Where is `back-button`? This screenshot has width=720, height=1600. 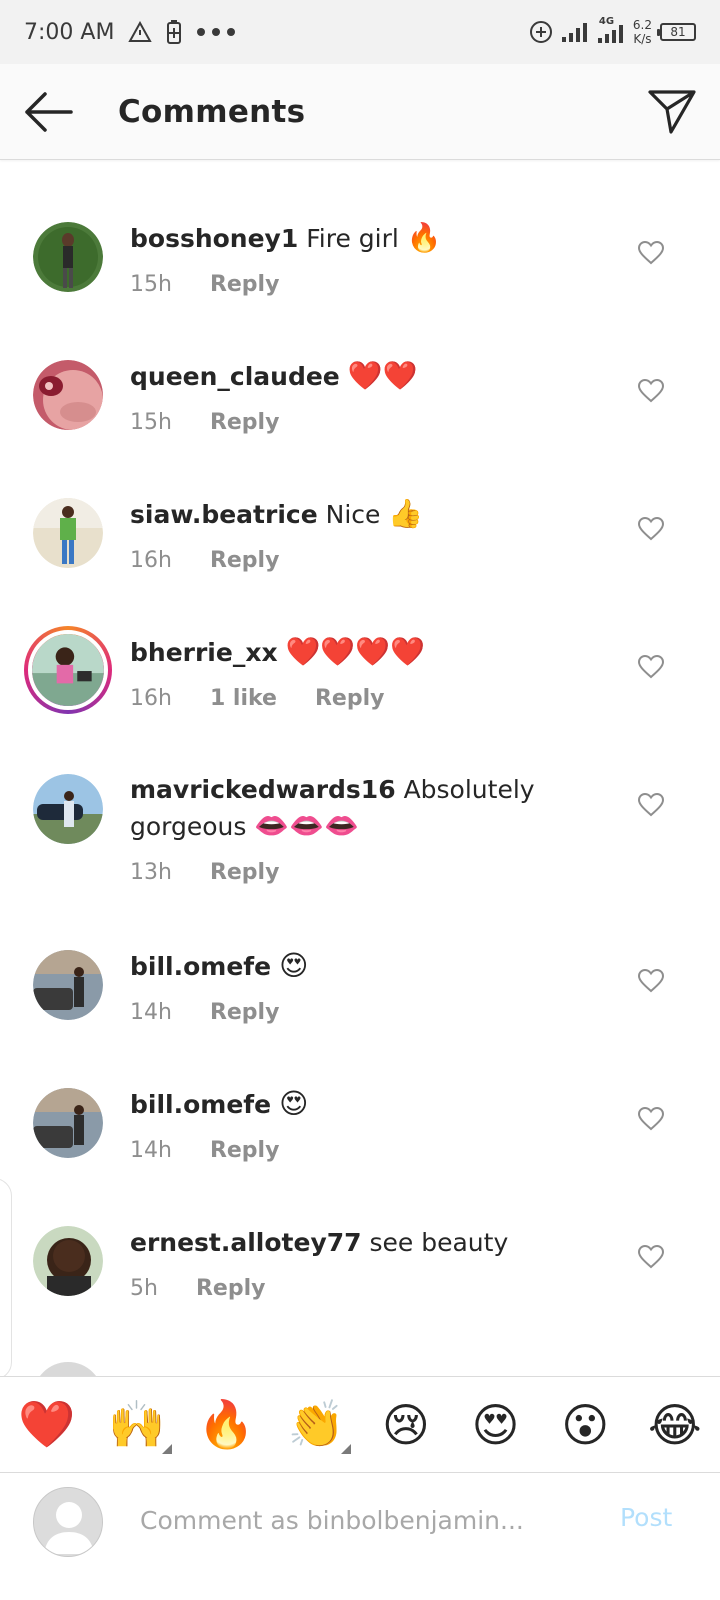 back-button is located at coordinates (48, 112).